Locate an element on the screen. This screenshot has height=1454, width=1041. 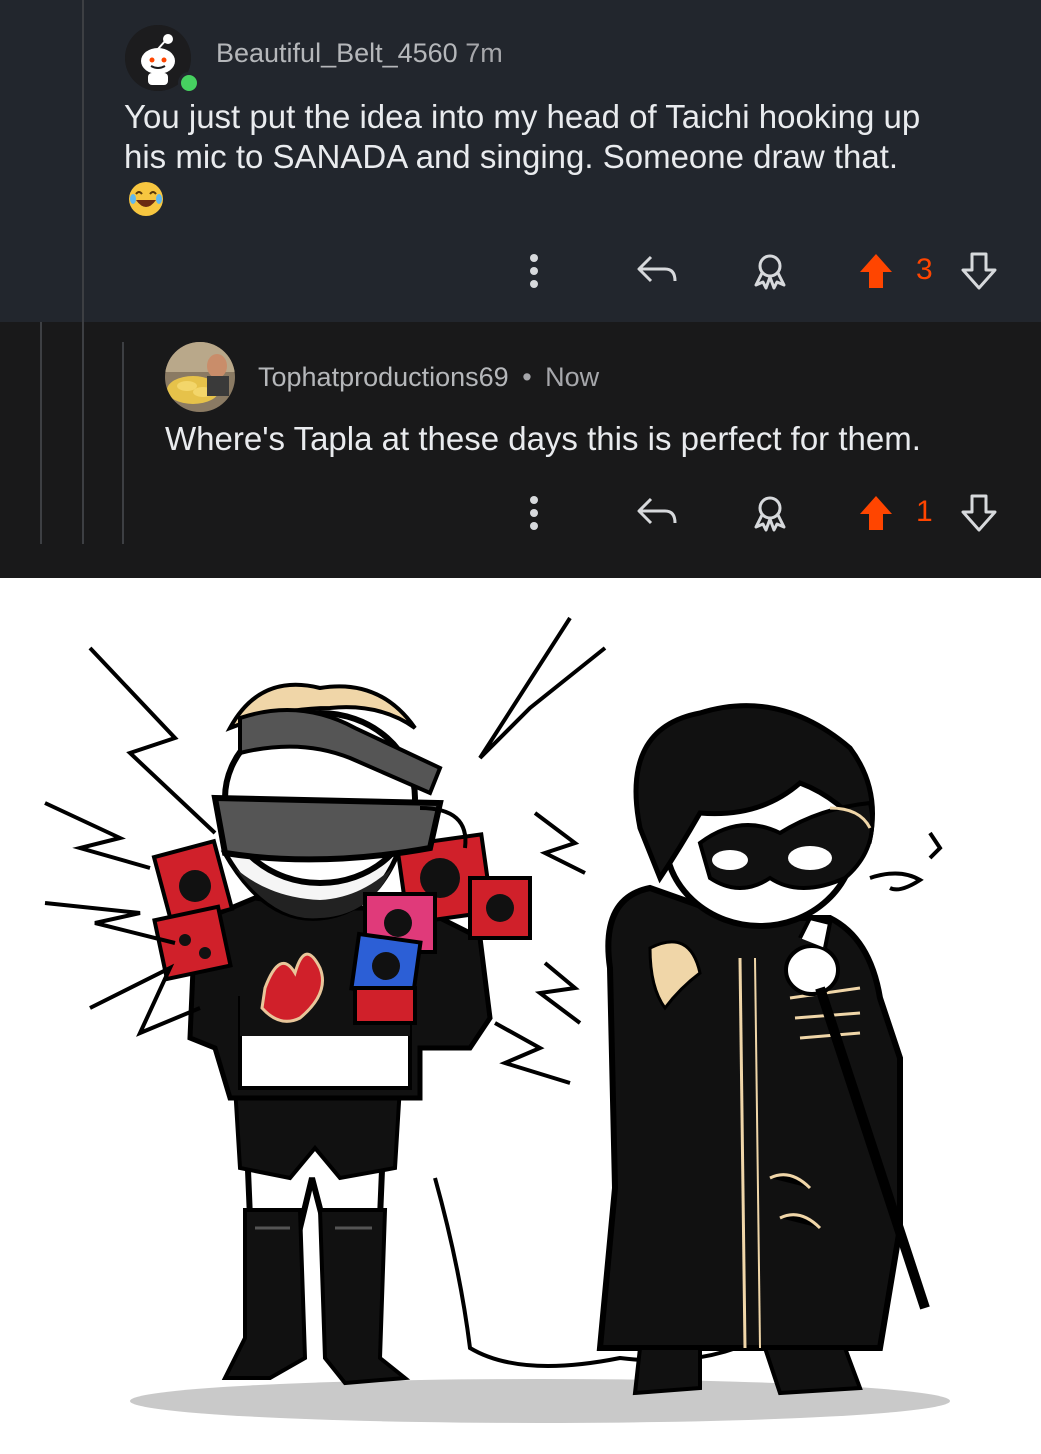
comment-meta: Tophatproductions69 • Now is located at coordinates (428, 377).